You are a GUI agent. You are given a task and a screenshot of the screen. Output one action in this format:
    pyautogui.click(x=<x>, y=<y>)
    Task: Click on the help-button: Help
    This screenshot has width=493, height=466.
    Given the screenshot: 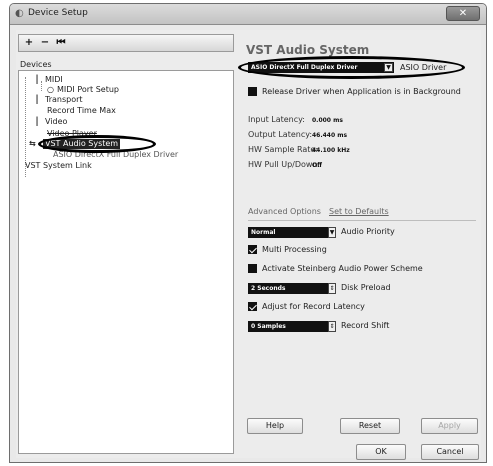 What is the action you would take?
    pyautogui.click(x=275, y=426)
    